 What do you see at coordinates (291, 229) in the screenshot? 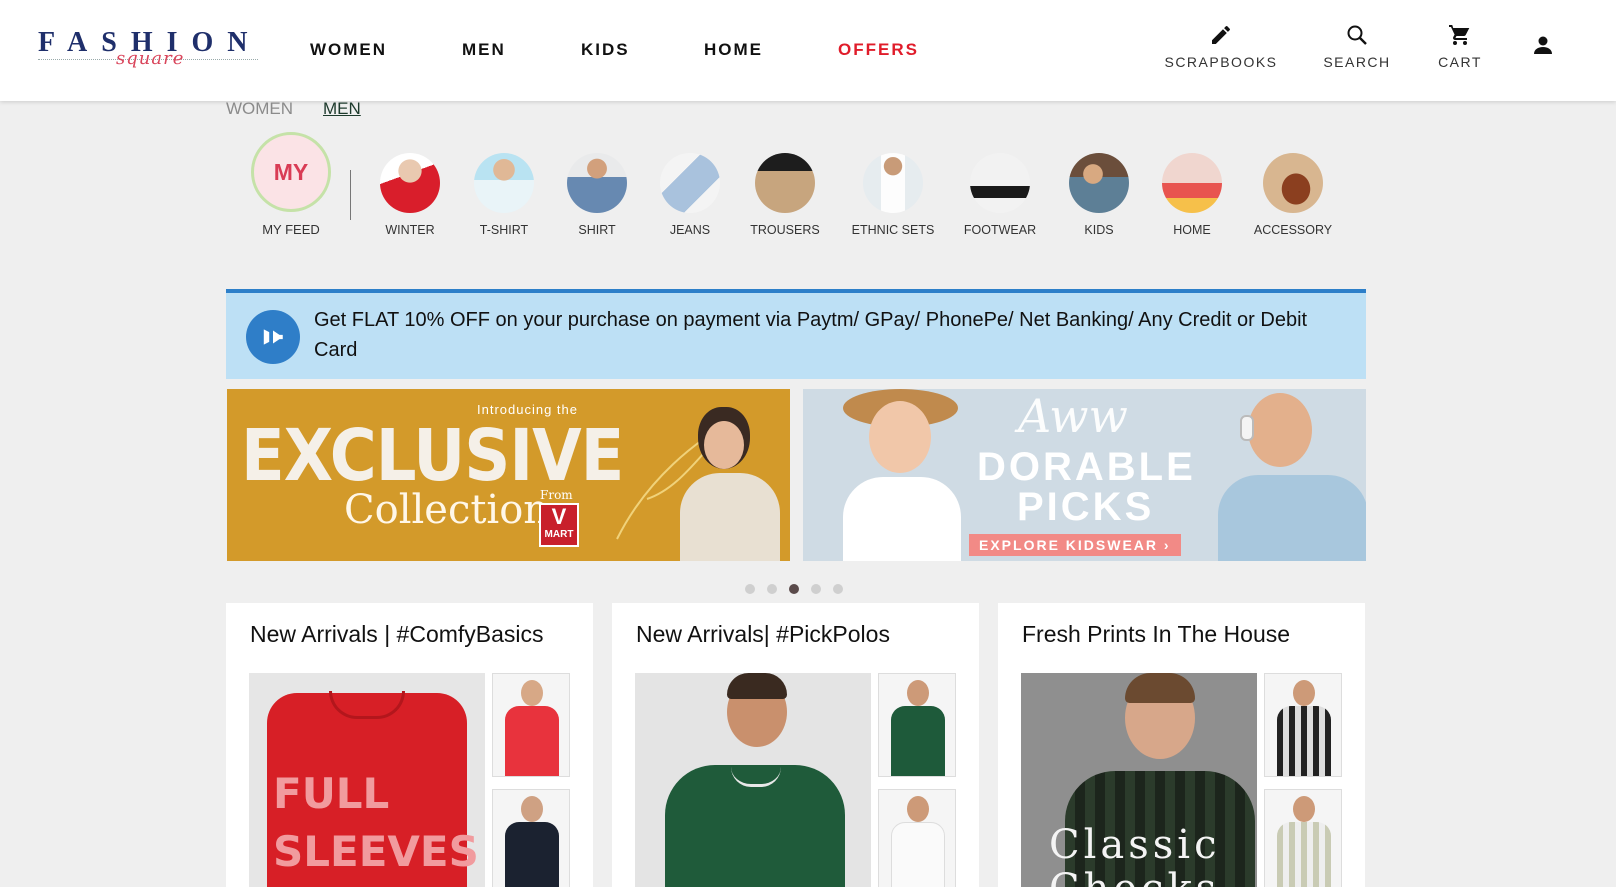
I see `my-feed-label: MY FEED` at bounding box center [291, 229].